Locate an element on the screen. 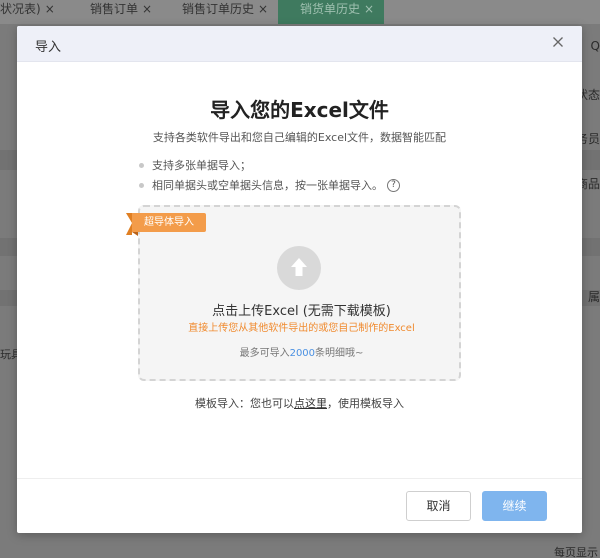 This screenshot has width=600, height=558. background-tab: 销售订单历史 × is located at coordinates (223, 12).